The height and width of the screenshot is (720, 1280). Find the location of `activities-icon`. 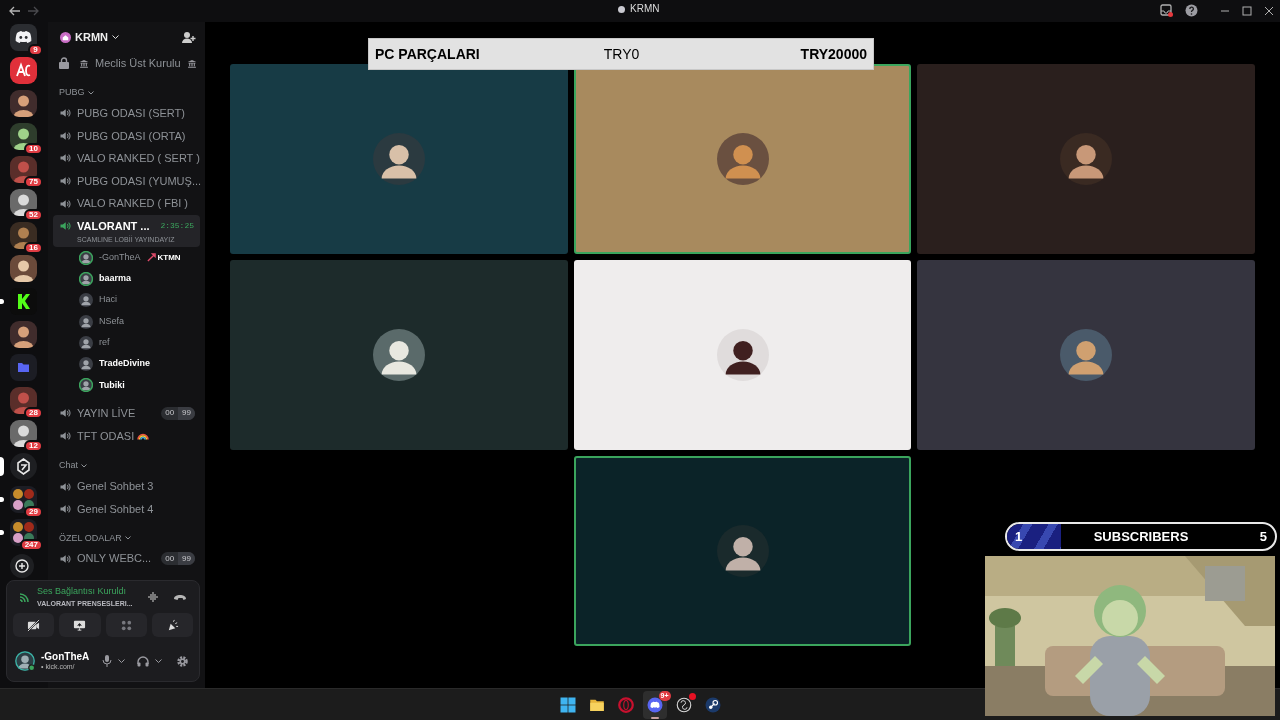

activities-icon is located at coordinates (126, 625).